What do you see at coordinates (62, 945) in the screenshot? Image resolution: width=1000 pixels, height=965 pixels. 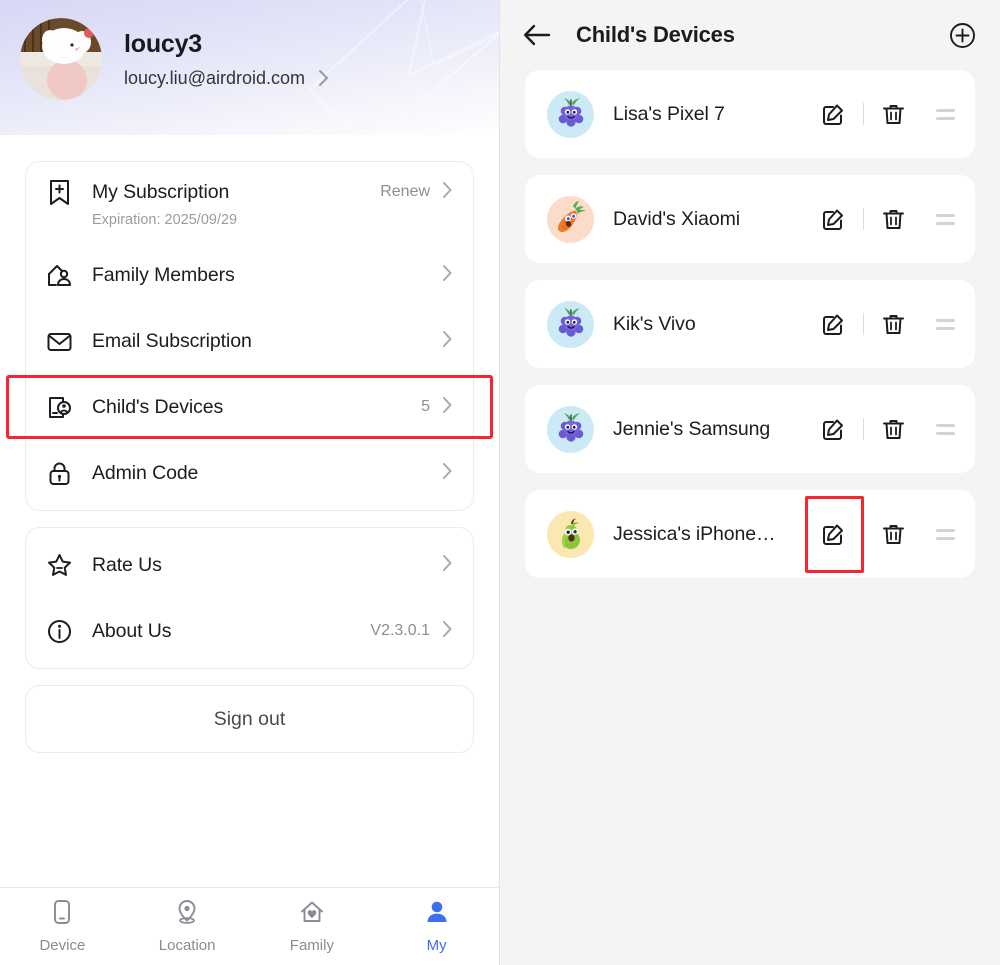 I see `nav-label: Device` at bounding box center [62, 945].